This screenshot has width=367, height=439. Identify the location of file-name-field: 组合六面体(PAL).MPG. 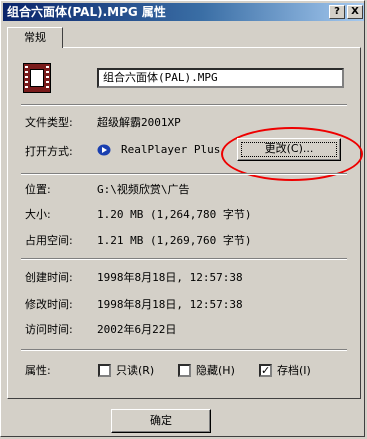
(220, 78).